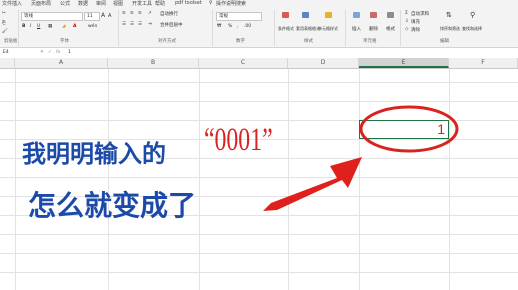 This screenshot has height=290, width=518. I want to click on highlight-ellipse, so click(409, 129).